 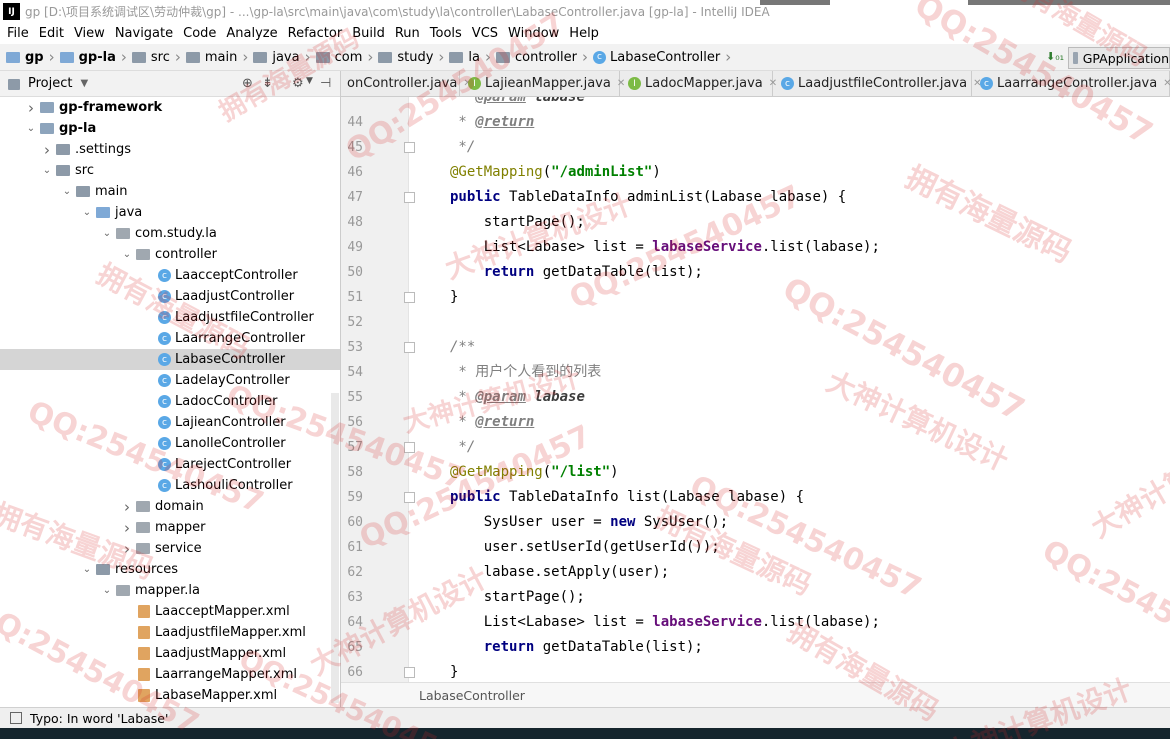 What do you see at coordinates (463, 447) in the screenshot?
I see `code-token: */` at bounding box center [463, 447].